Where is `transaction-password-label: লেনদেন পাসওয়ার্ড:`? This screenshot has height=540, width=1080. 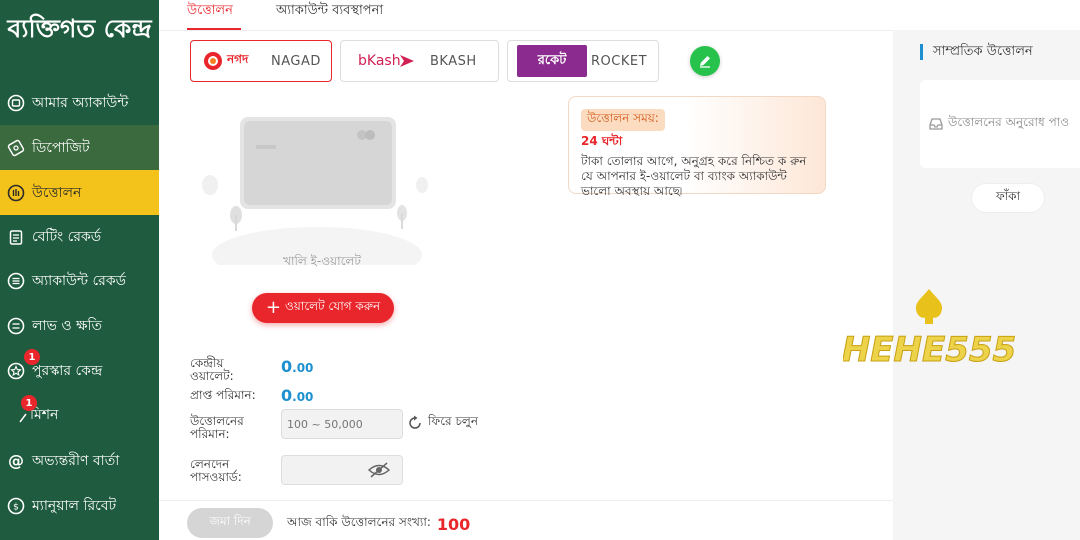
transaction-password-label: লেনদেন পাসওয়ার্ড: is located at coordinates (216, 470).